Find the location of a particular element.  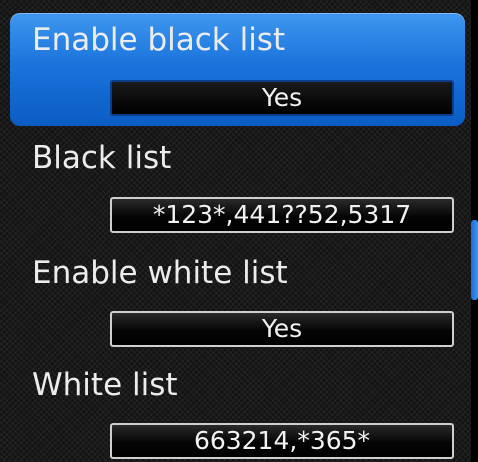

scrollbar-thumb is located at coordinates (474, 260).